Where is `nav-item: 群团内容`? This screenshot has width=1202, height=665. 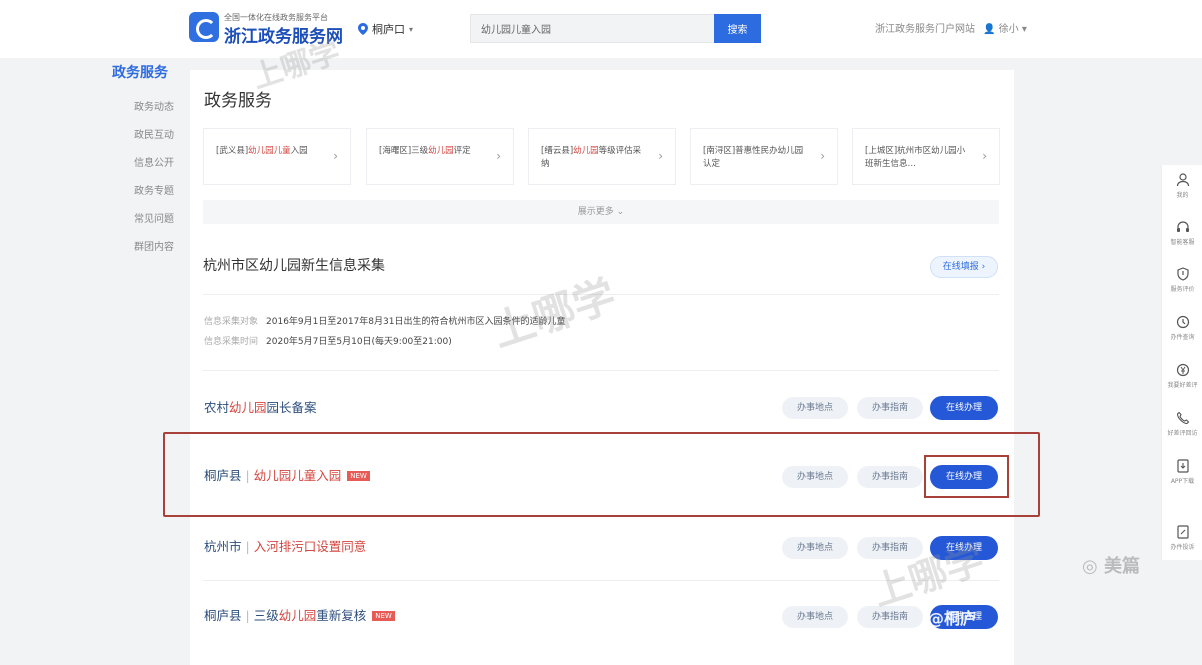
nav-item: 群团内容 is located at coordinates (158, 248).